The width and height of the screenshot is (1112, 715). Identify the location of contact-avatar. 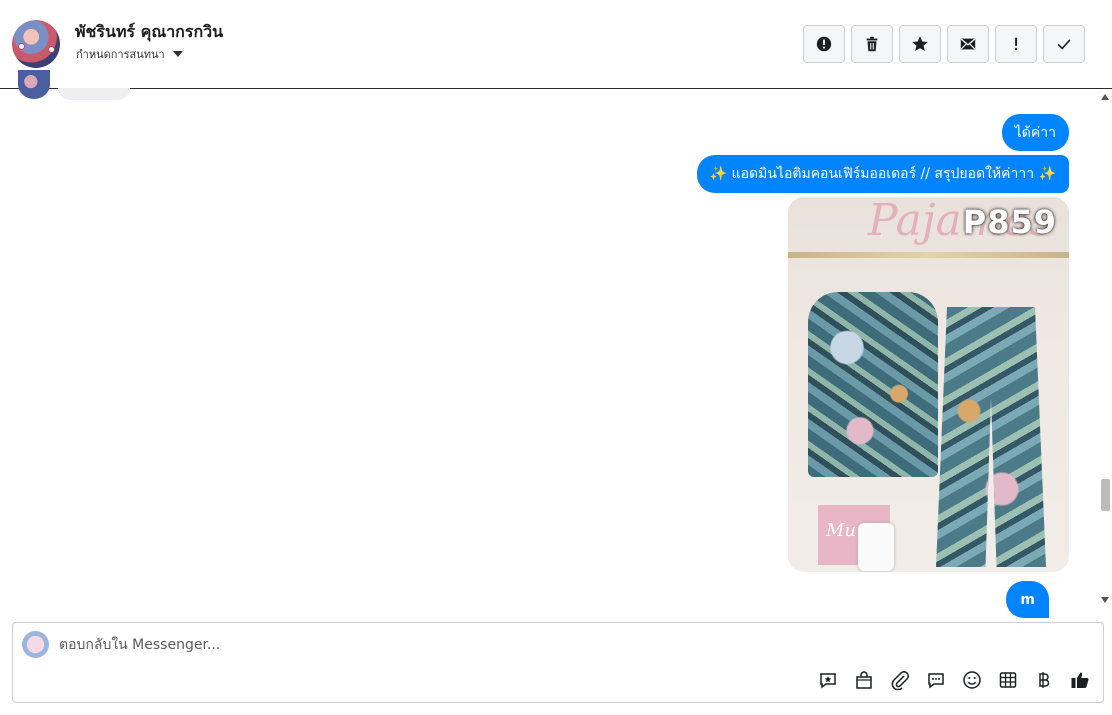
(36, 44).